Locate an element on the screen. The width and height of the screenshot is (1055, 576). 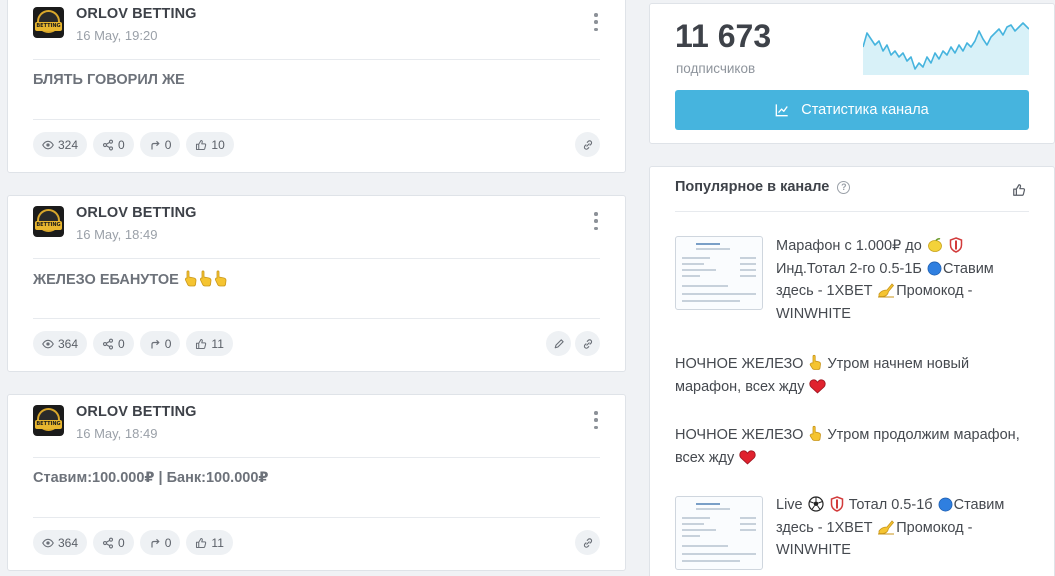
subscribers-sparkline is located at coordinates (946, 48).